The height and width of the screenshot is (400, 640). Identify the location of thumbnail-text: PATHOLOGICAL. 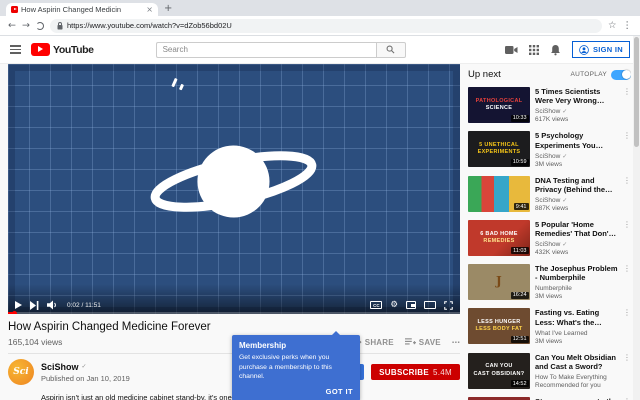
(499, 100).